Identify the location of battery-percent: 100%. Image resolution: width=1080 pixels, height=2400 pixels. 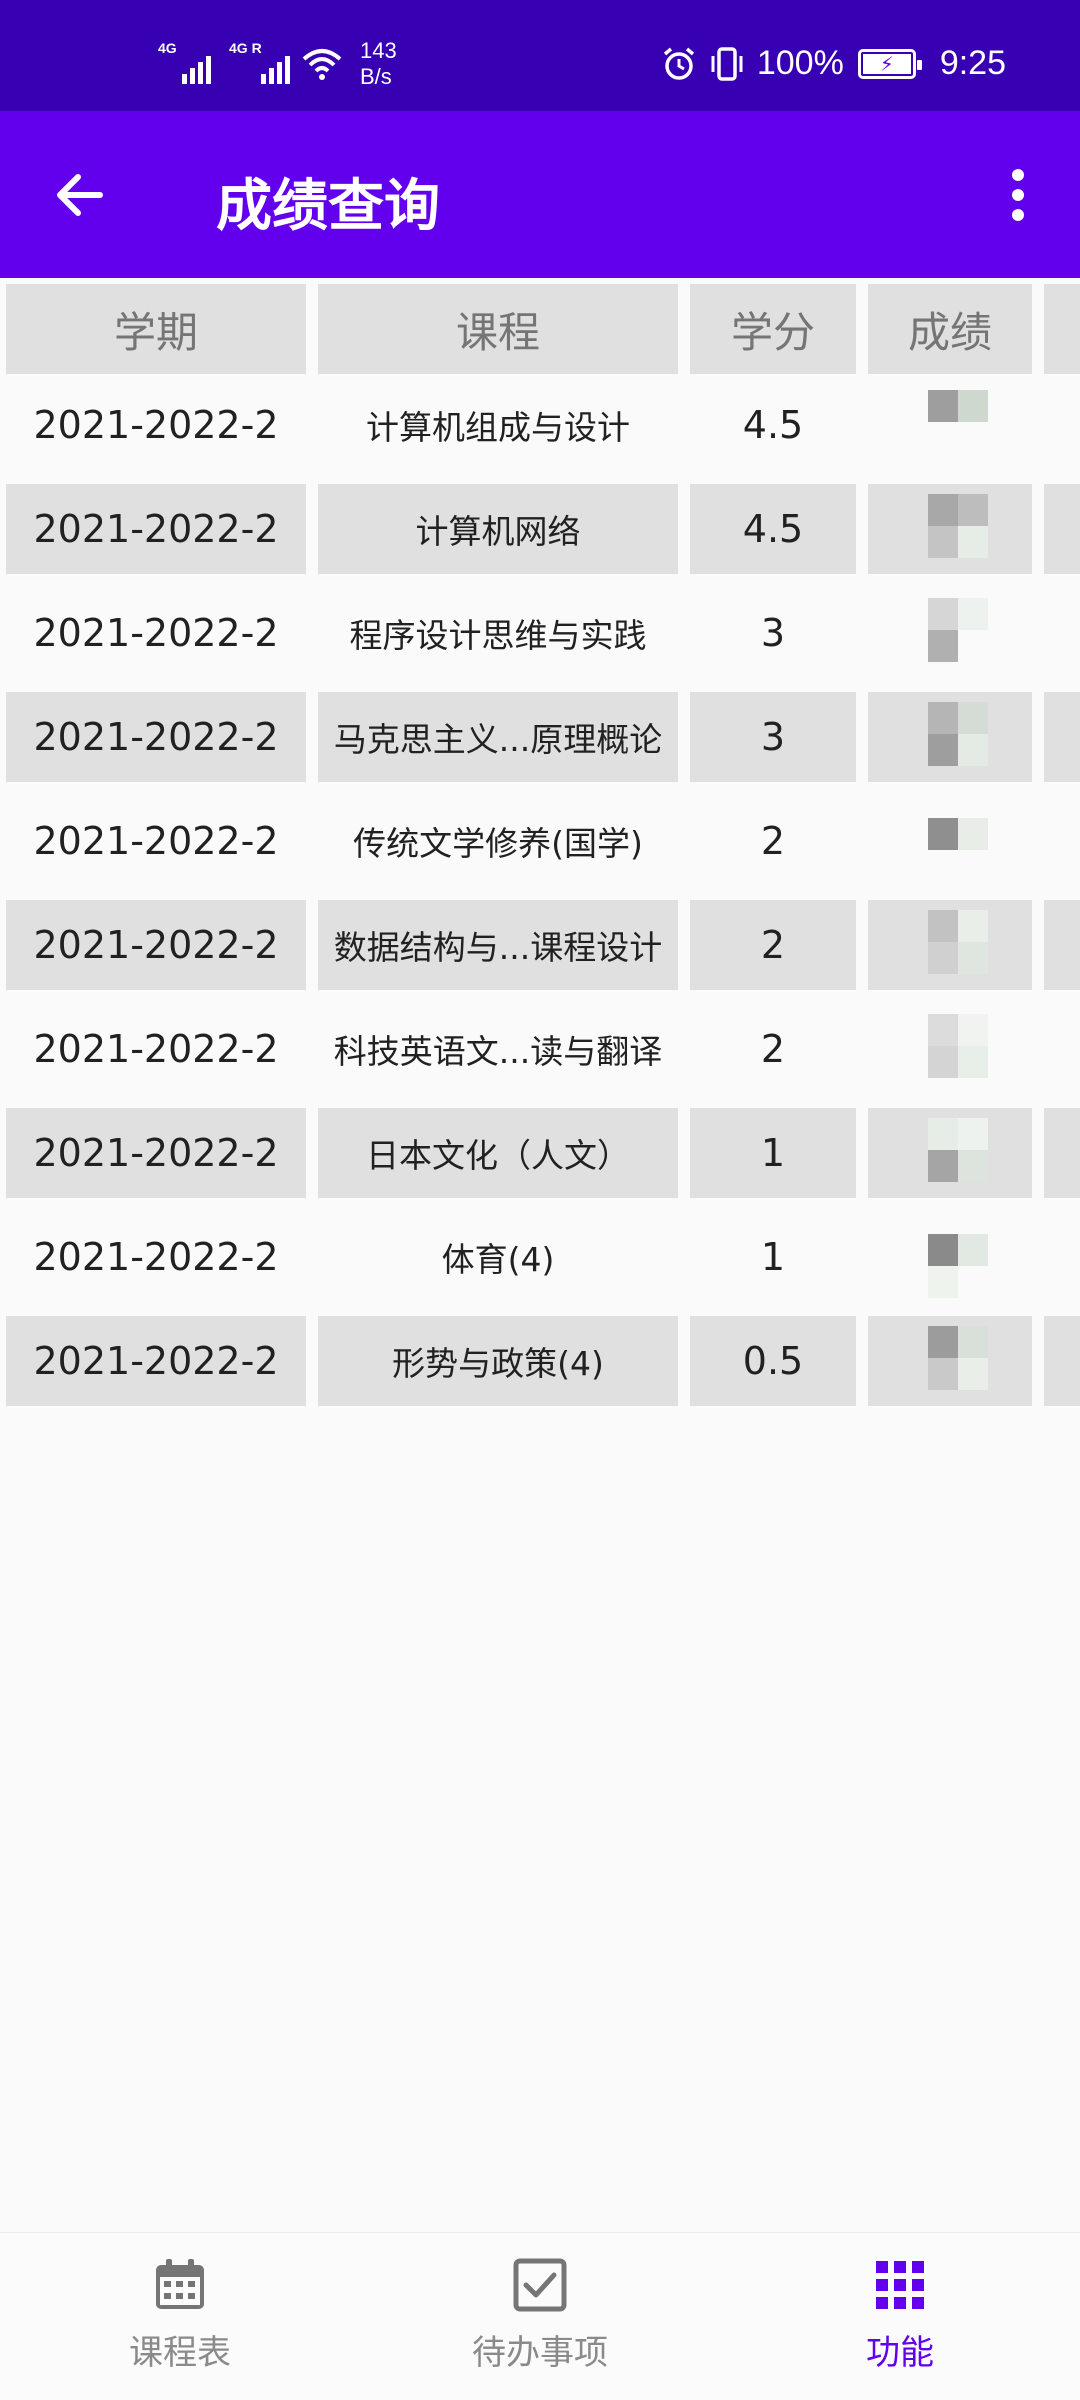
(800, 63).